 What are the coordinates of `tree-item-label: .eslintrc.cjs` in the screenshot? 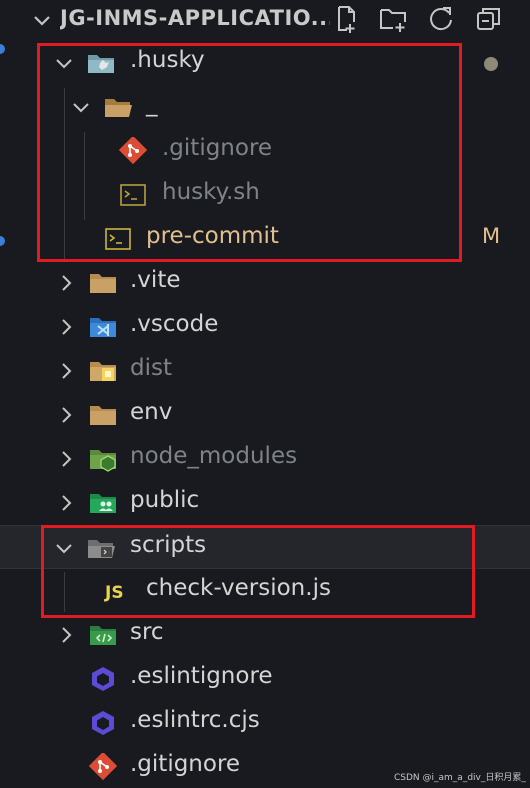 It's located at (195, 720).